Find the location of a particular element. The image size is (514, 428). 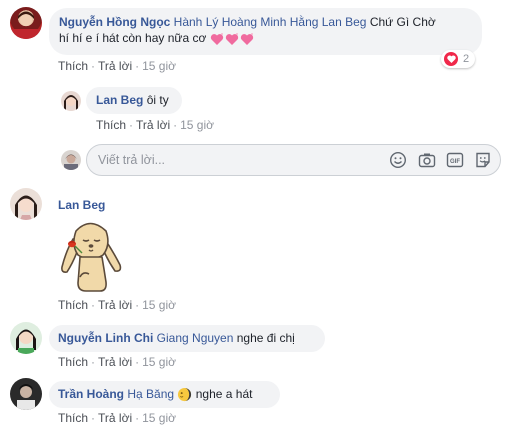

sparkling-heart-emoji-icon is located at coordinates (233, 38).